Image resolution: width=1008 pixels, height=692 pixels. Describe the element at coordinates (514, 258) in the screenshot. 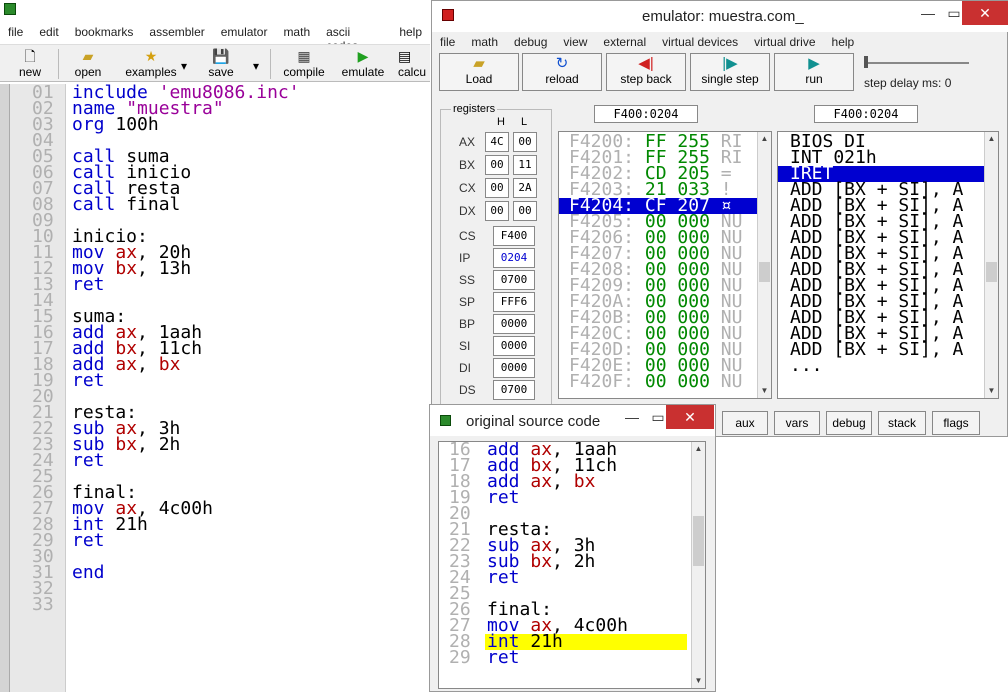

I see `register-ip-value: 0204` at that location.